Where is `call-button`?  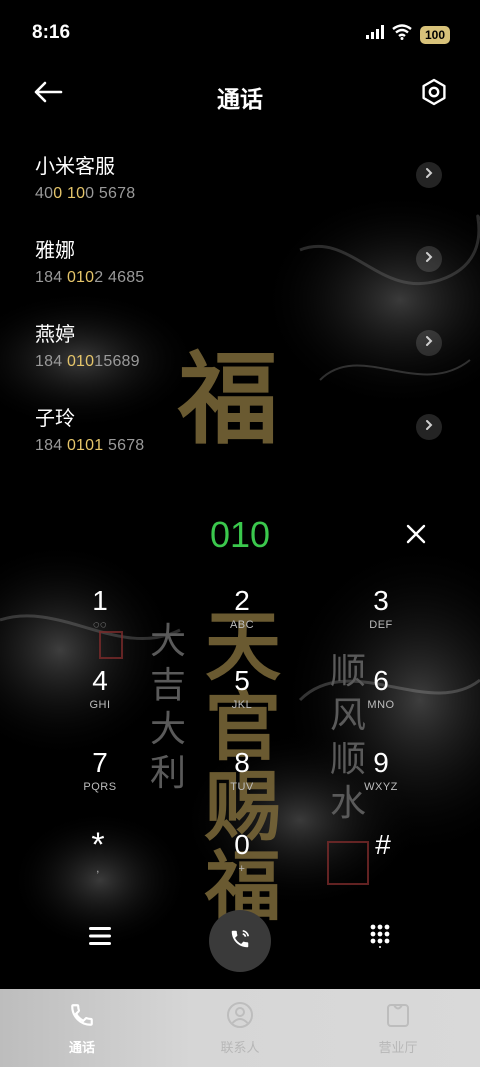
call-button is located at coordinates (240, 941).